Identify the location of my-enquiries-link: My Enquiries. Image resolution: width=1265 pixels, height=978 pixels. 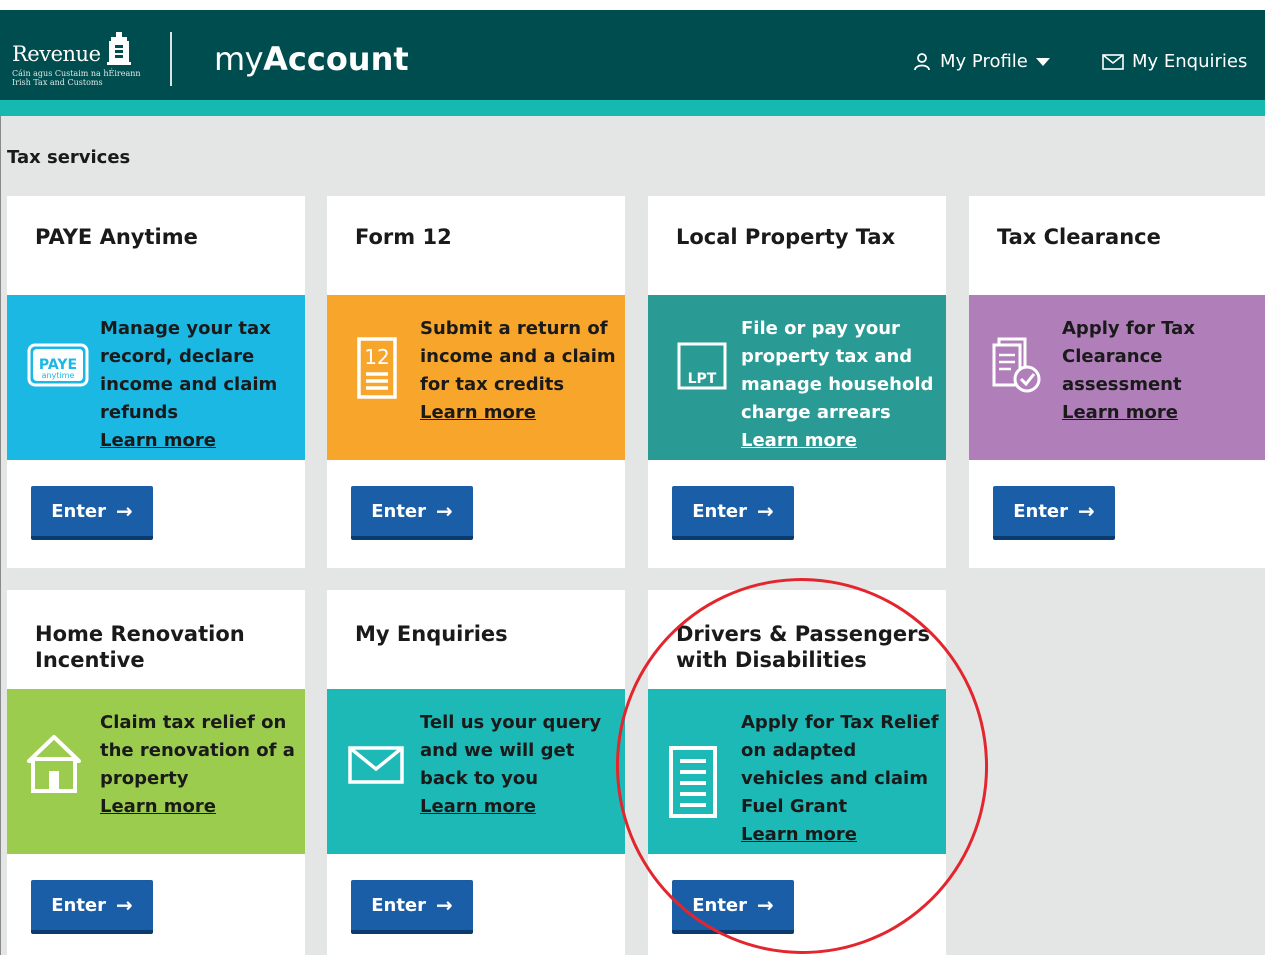
(1174, 62).